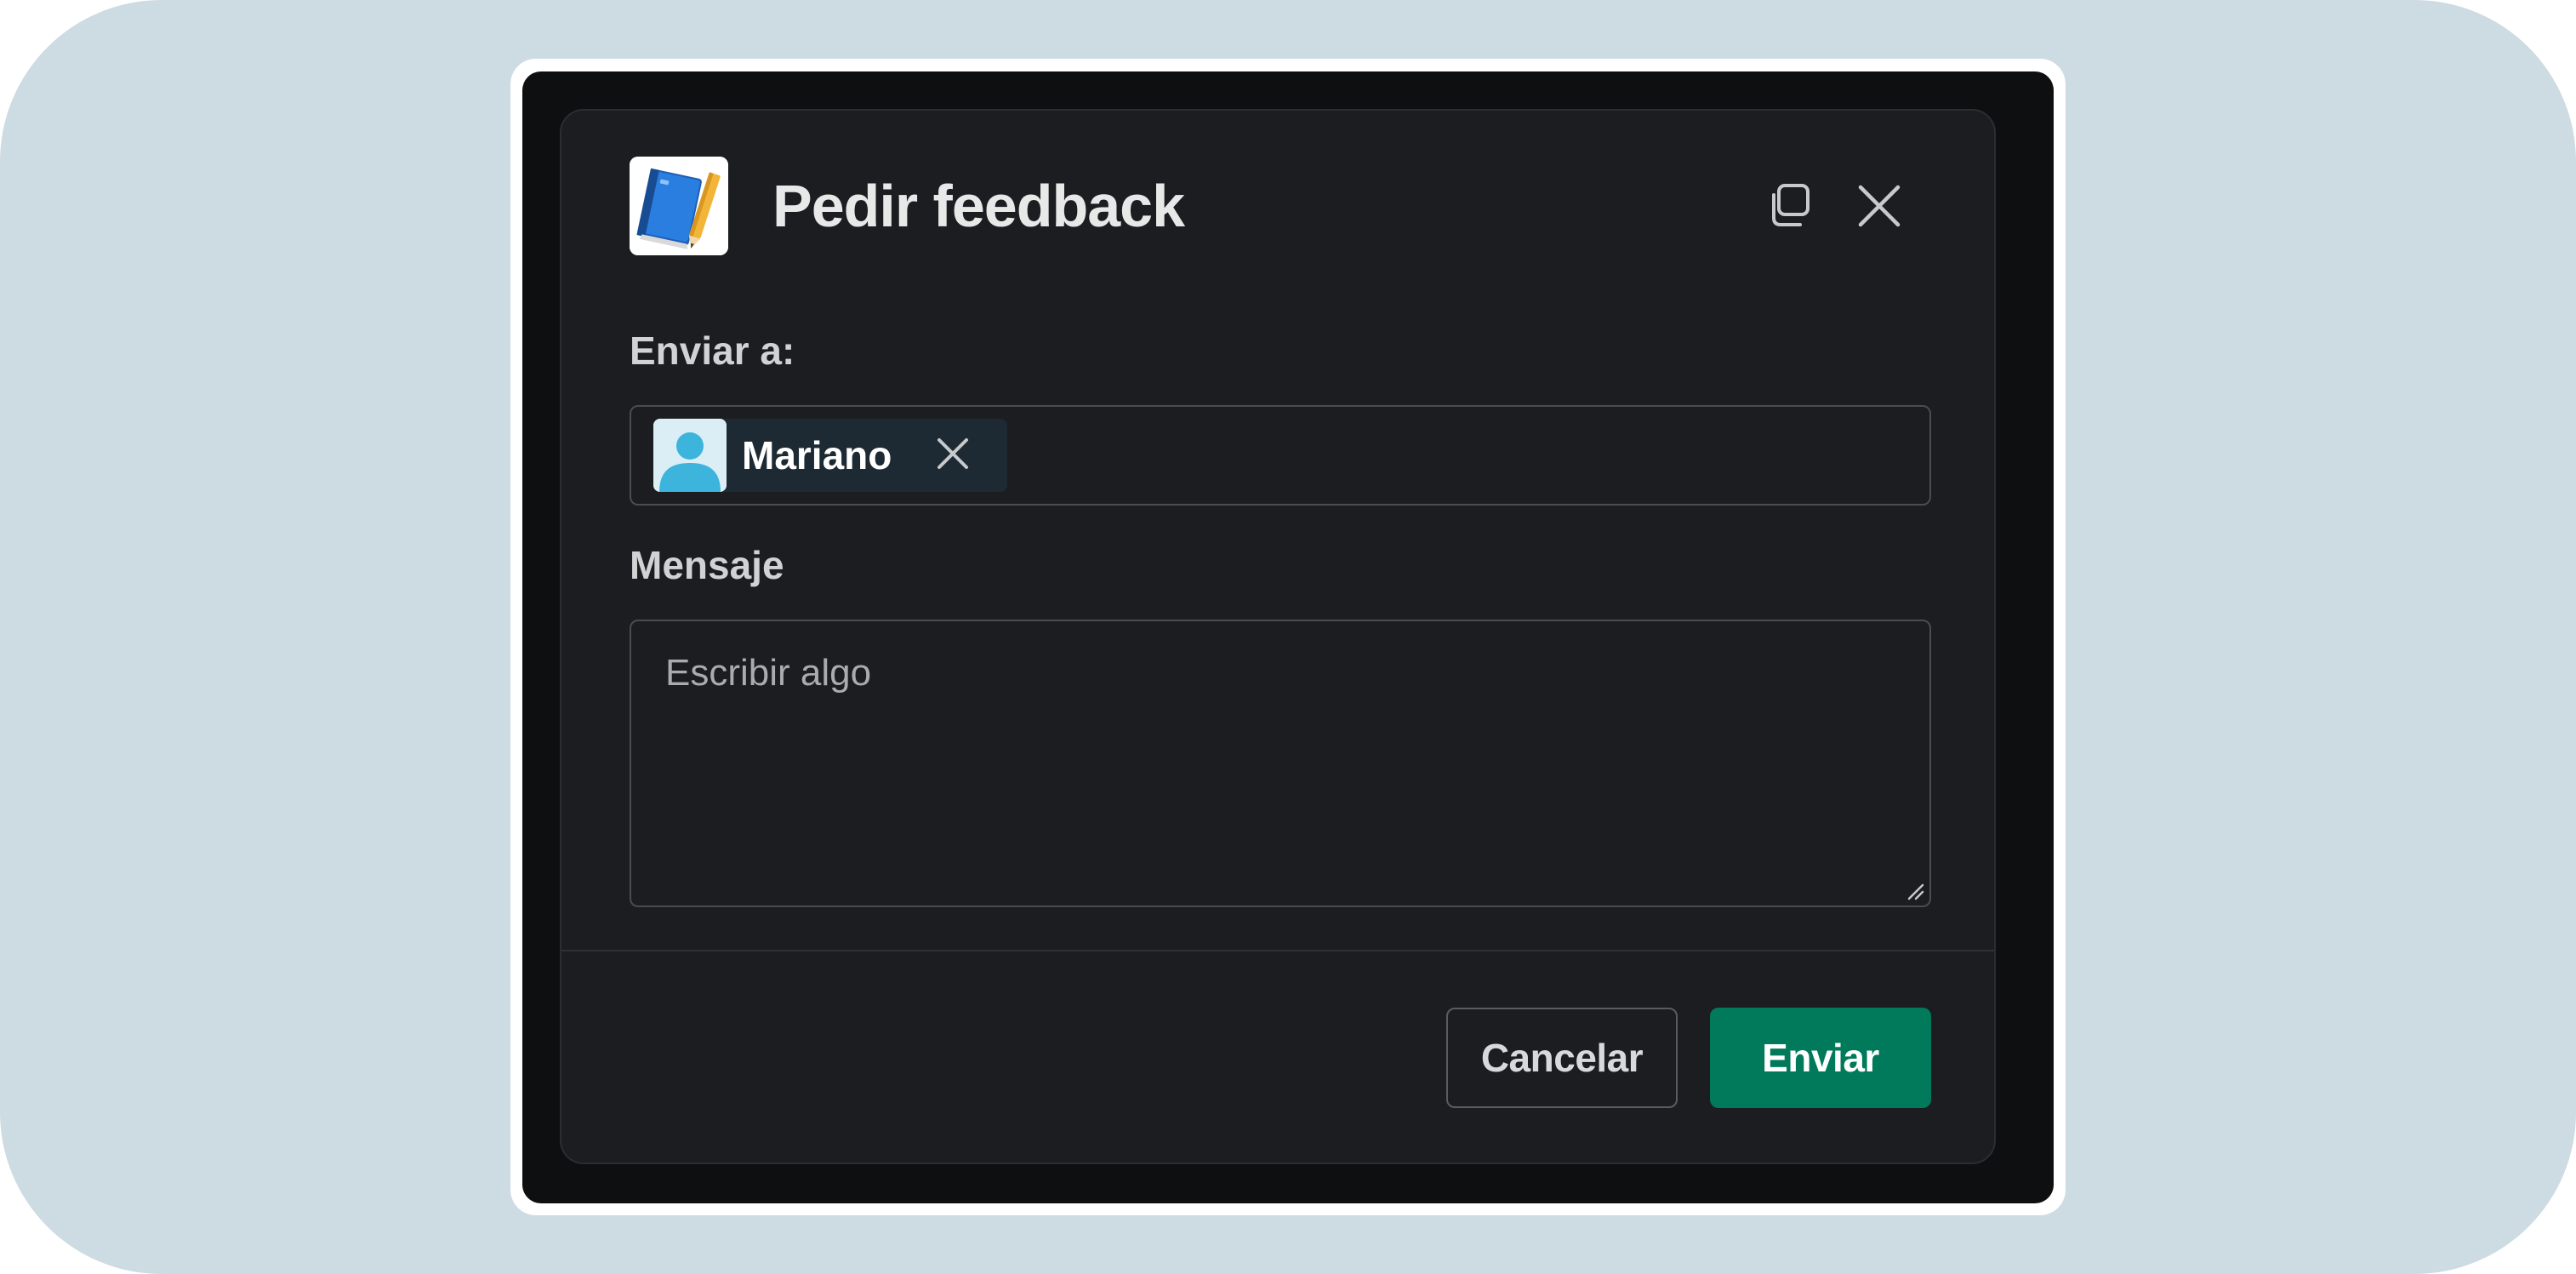 This screenshot has height=1274, width=2576. What do you see at coordinates (1281, 455) in the screenshot?
I see `recipient-field: Mariano` at bounding box center [1281, 455].